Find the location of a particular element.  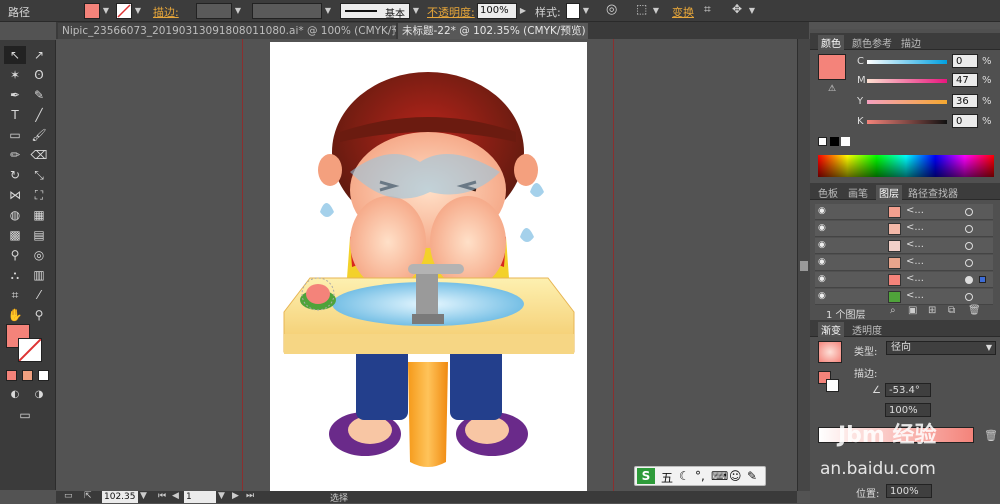

gradient-preview is located at coordinates (830, 352).